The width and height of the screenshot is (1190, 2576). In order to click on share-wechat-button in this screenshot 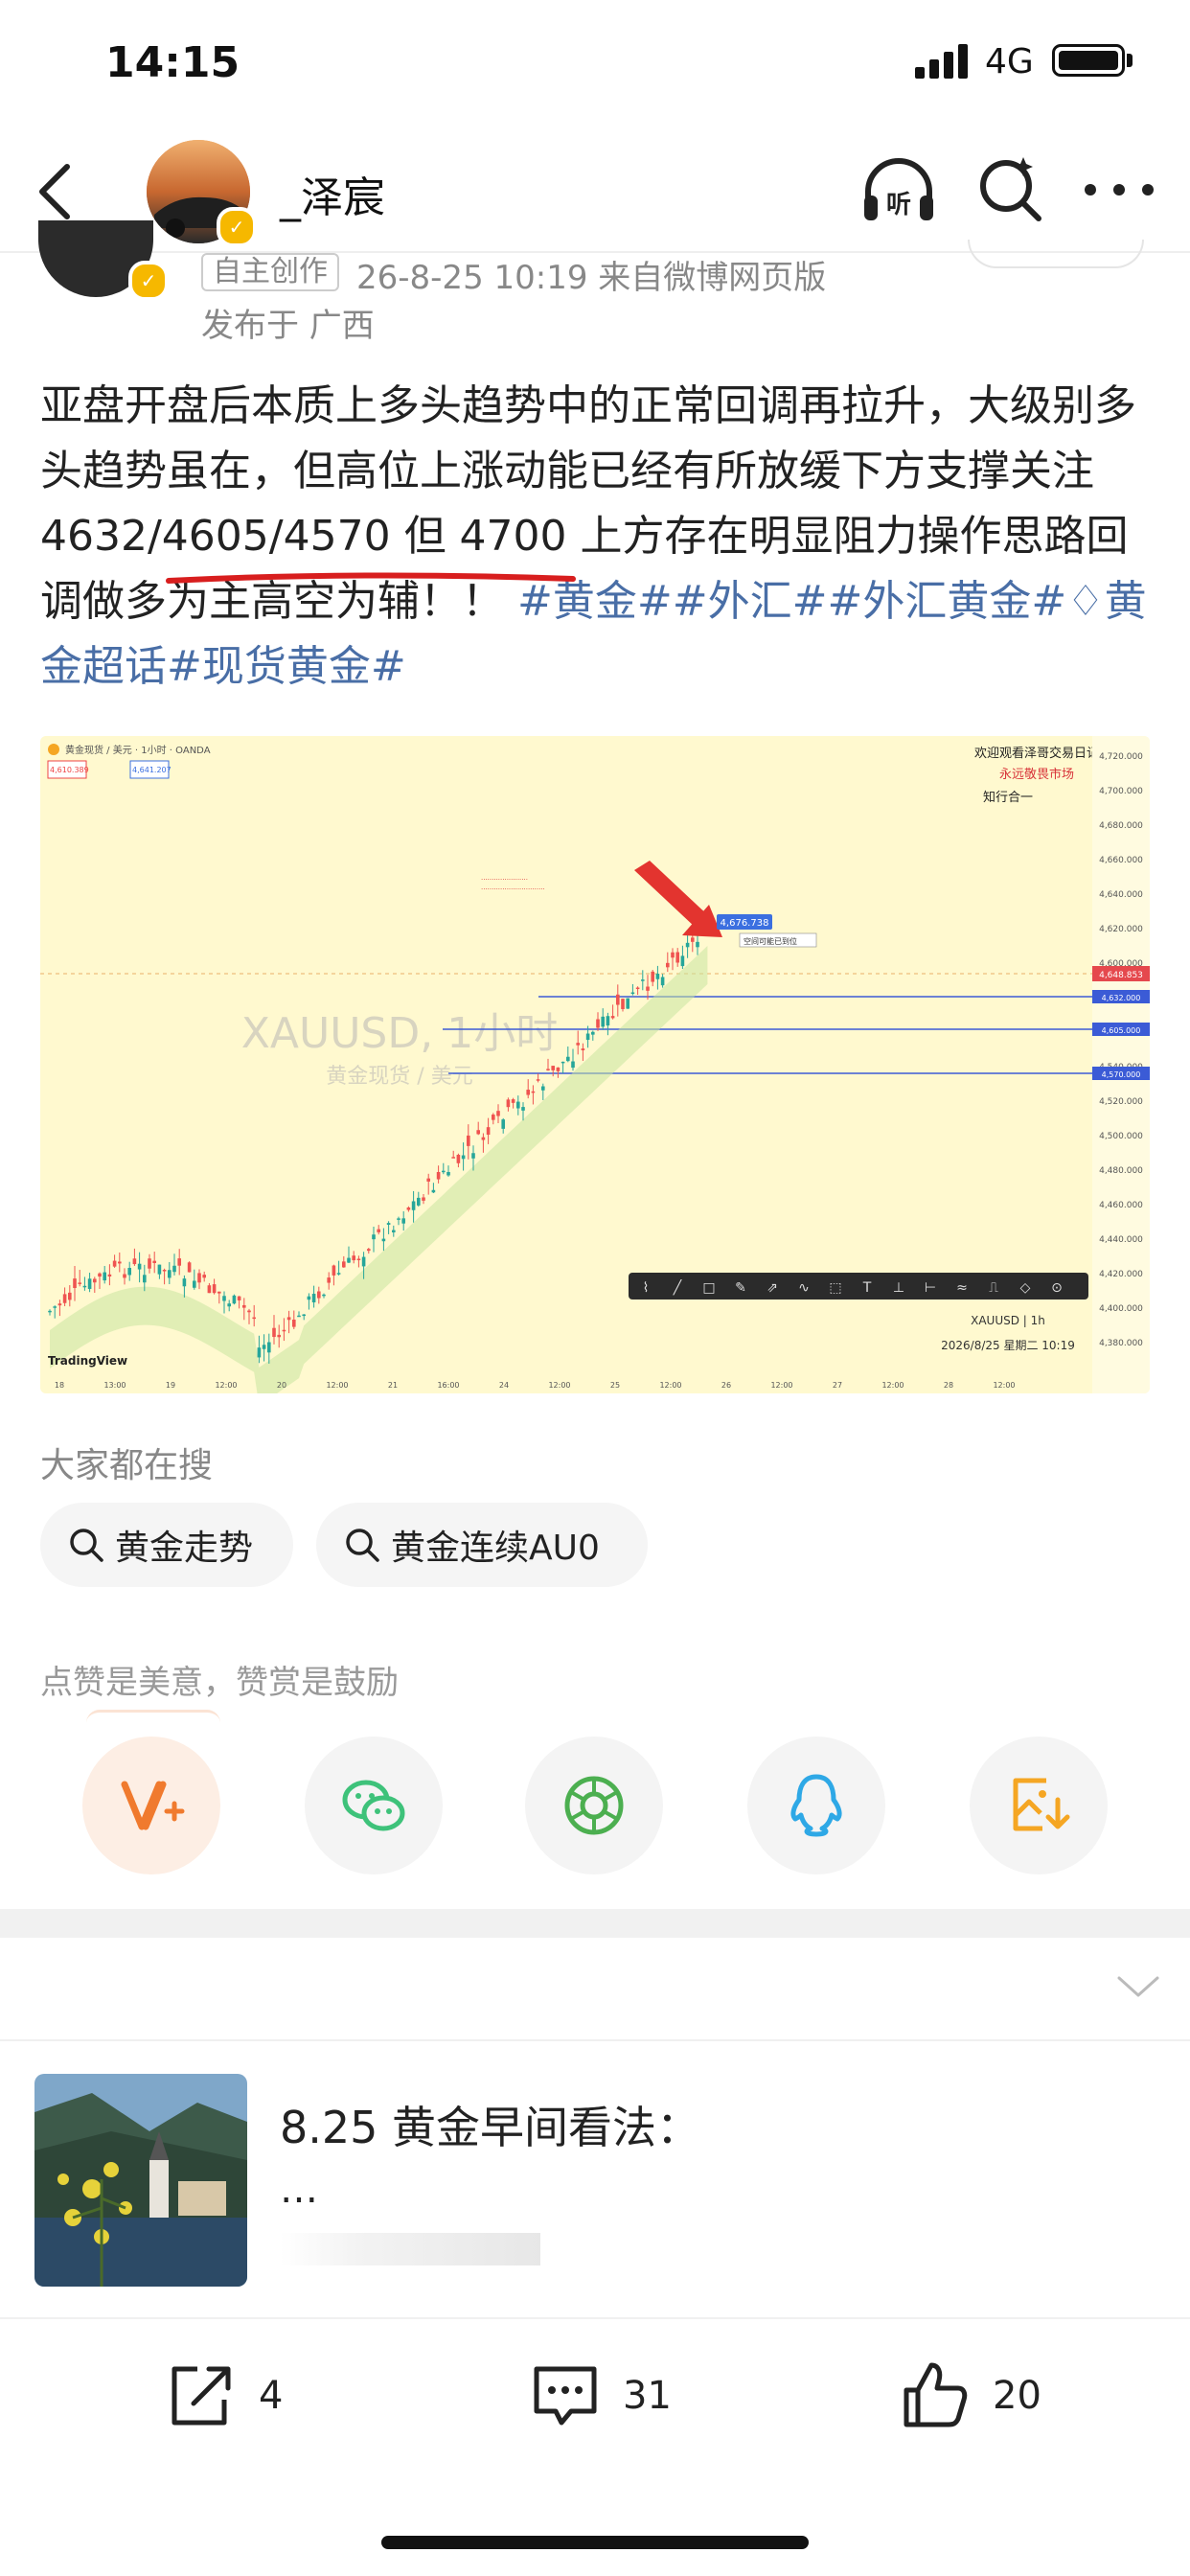, I will do `click(374, 1805)`.